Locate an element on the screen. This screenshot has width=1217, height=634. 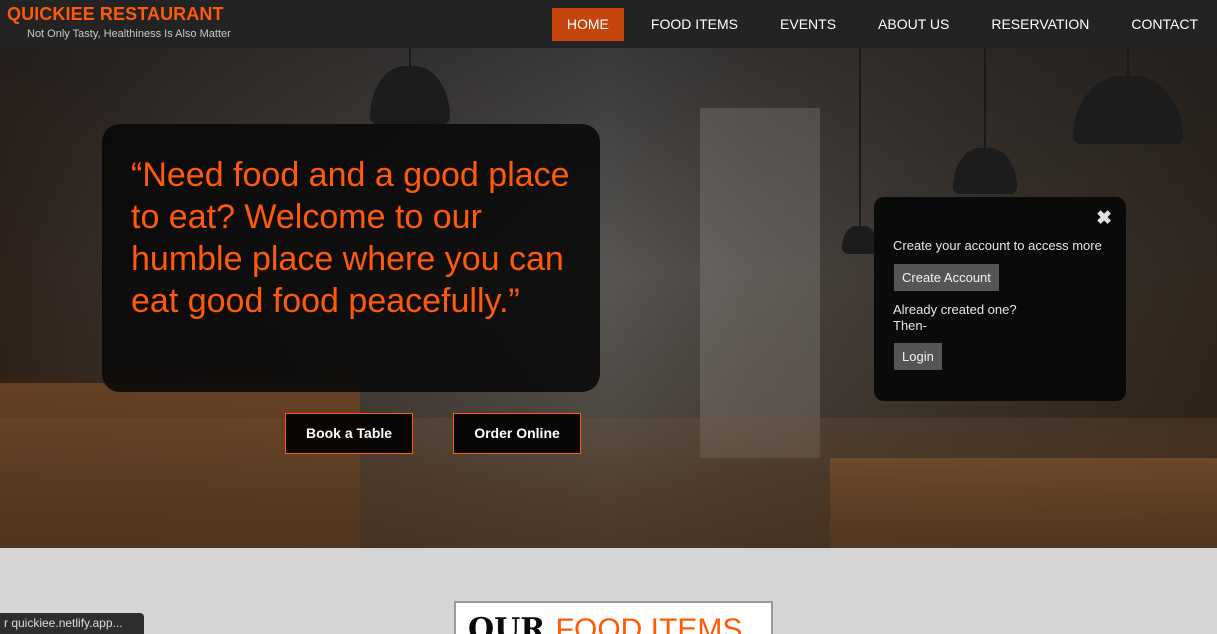
nav-item-reservation: RESERVATION is located at coordinates (1040, 24).